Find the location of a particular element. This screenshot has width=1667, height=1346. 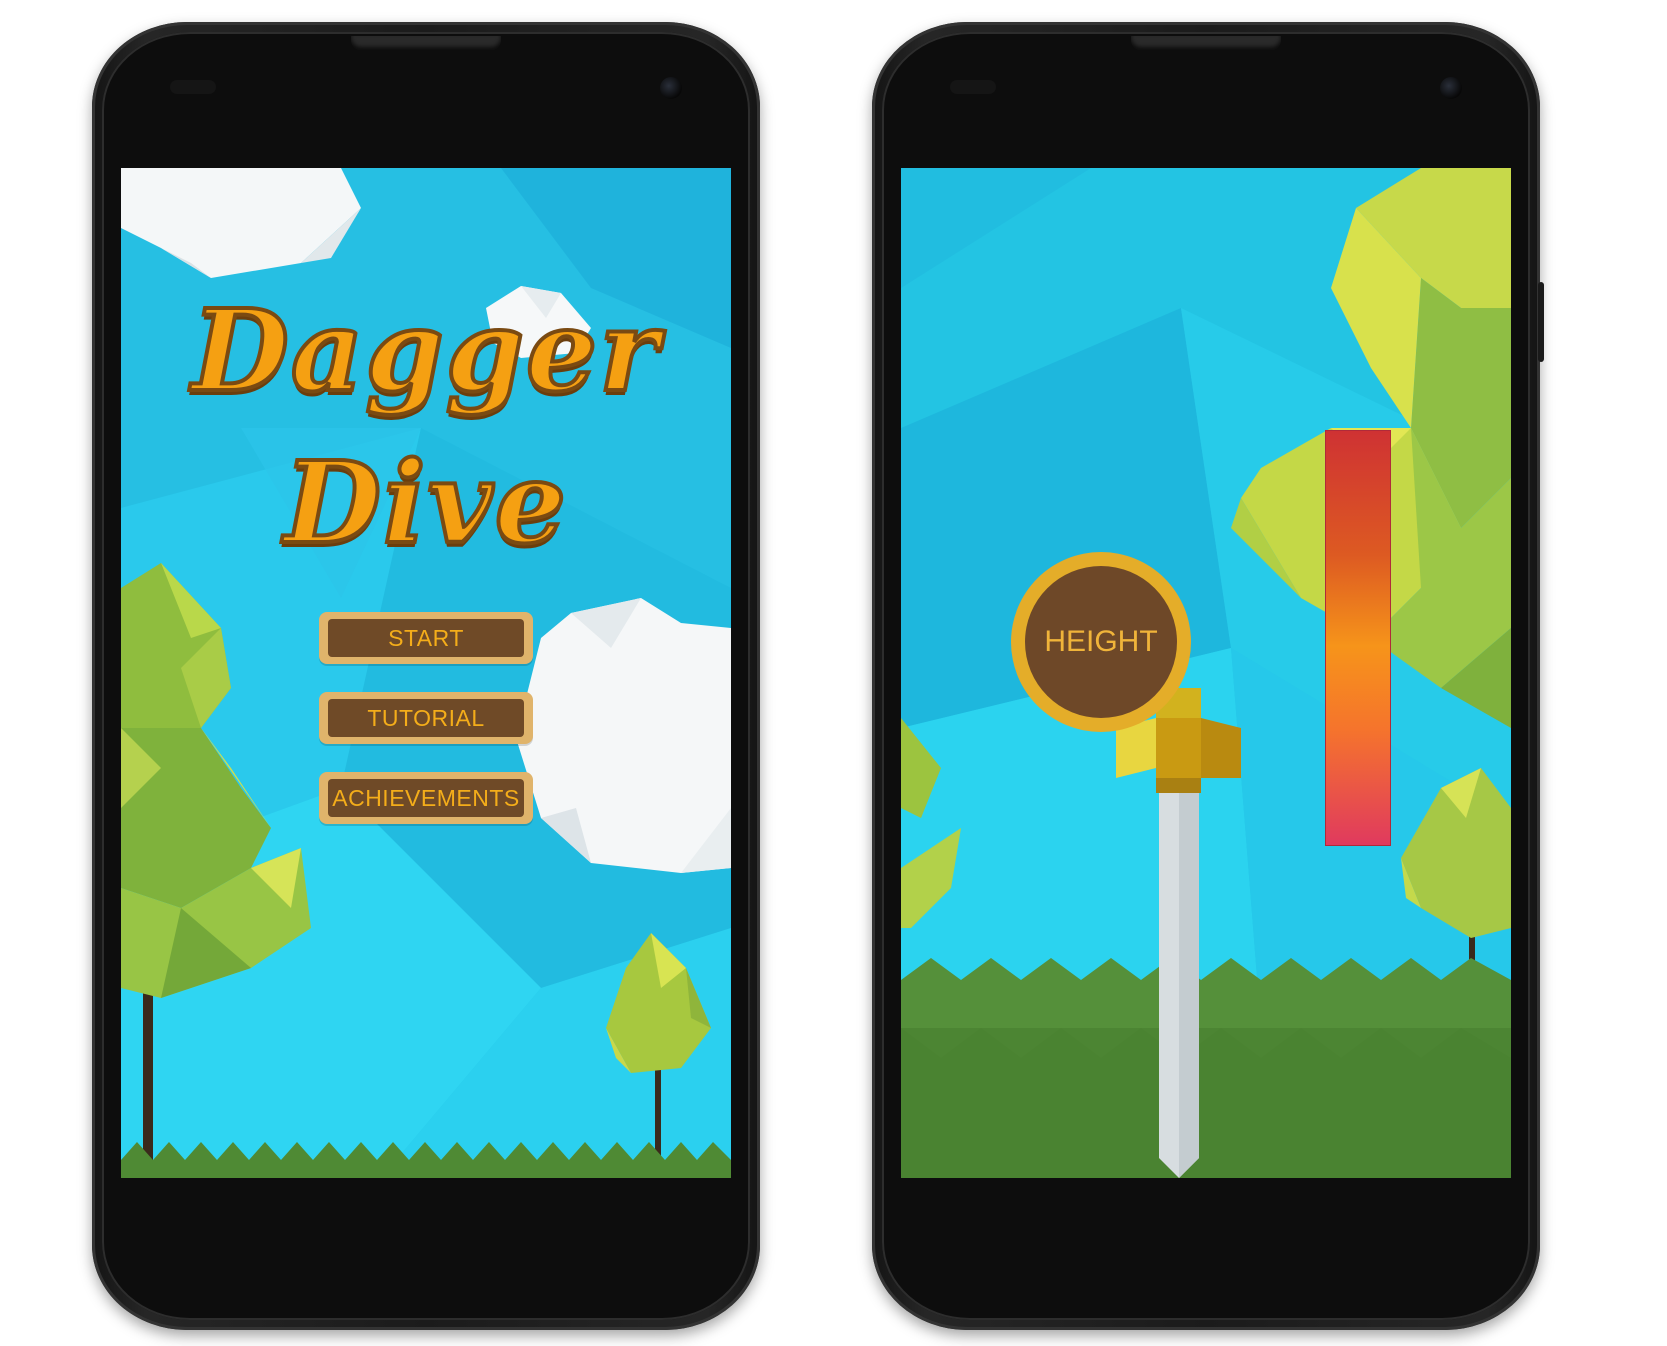

height-label: HEIGHT is located at coordinates (1101, 642).